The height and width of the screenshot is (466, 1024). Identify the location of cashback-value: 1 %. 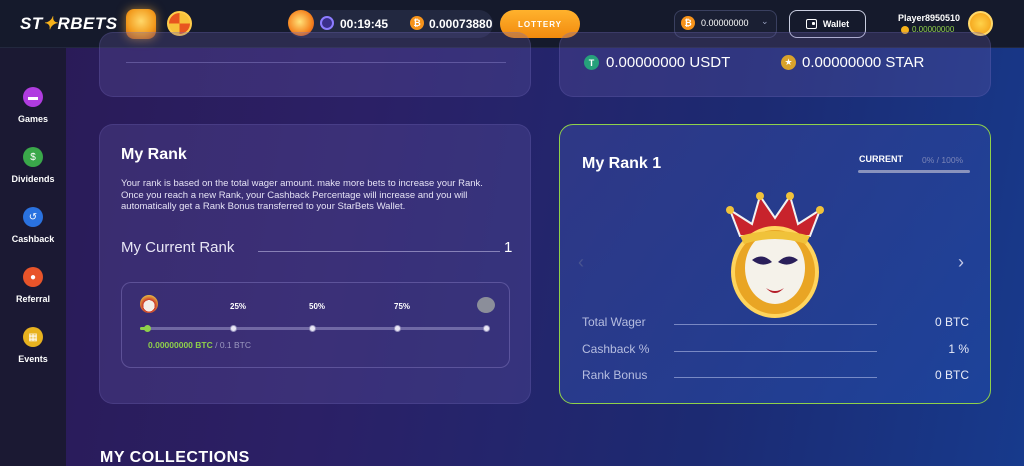
(958, 349).